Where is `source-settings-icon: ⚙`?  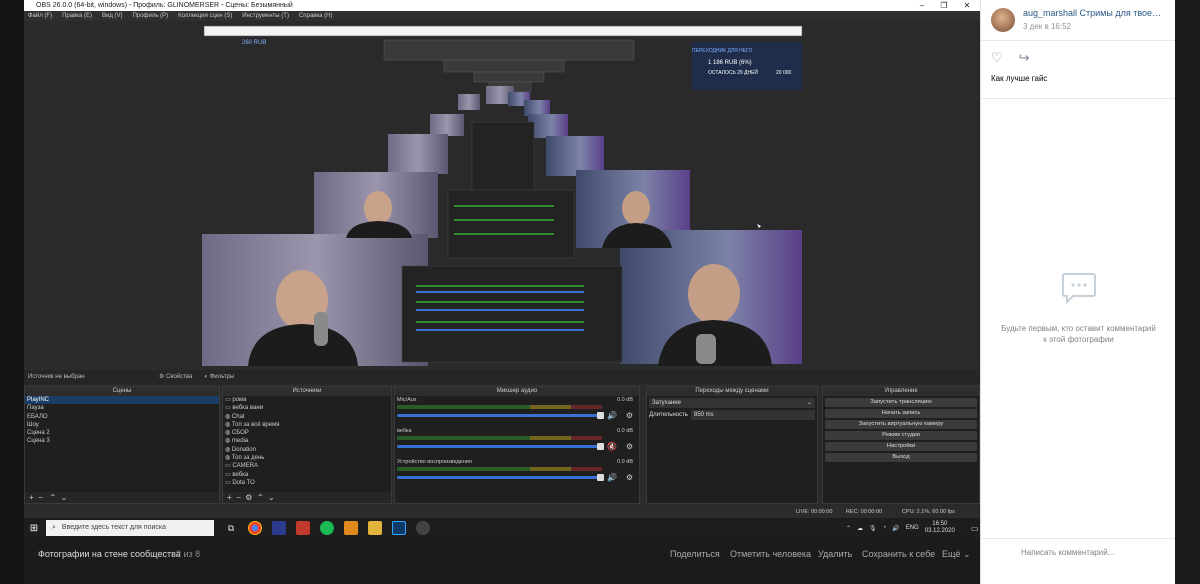
source-settings-icon: ⚙ is located at coordinates (248, 497).